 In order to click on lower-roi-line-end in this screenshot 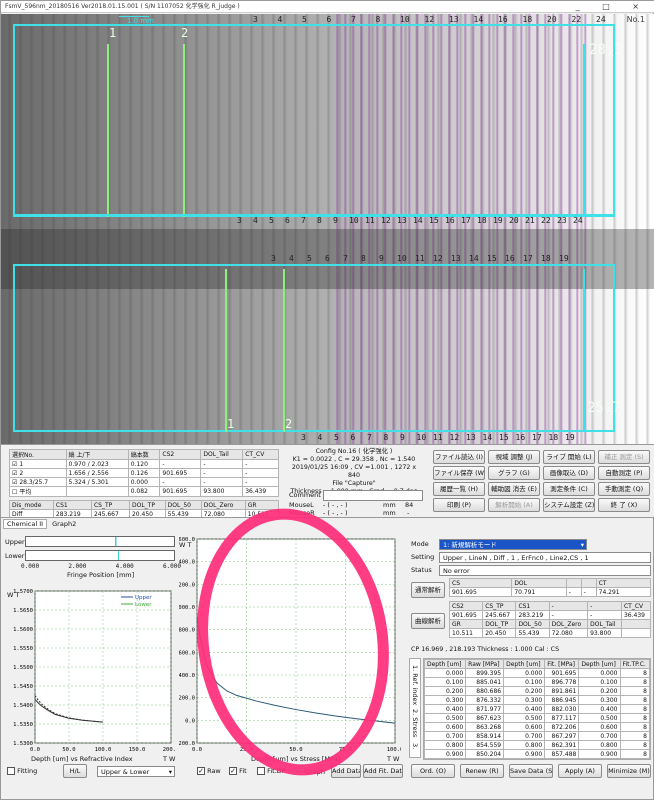, I will do `click(584, 350)`.